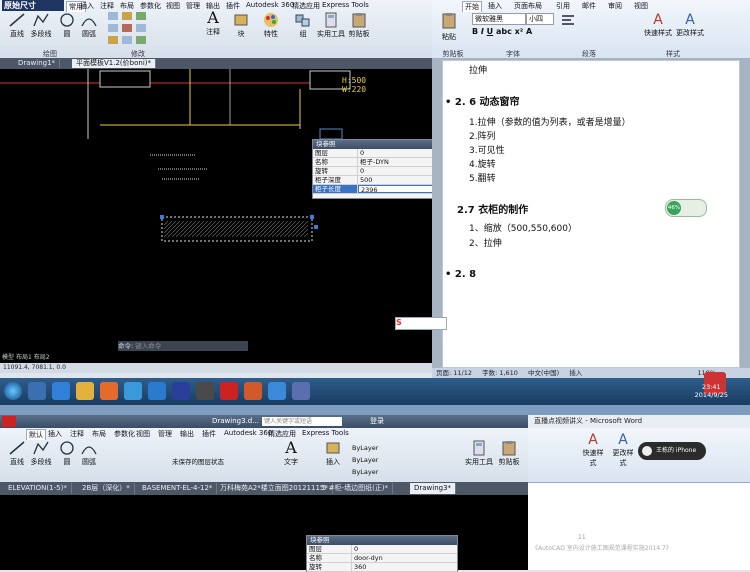 This screenshot has width=750, height=572. Describe the element at coordinates (165, 434) in the screenshot. I see `ribbon2-tab-6: 管理` at that location.